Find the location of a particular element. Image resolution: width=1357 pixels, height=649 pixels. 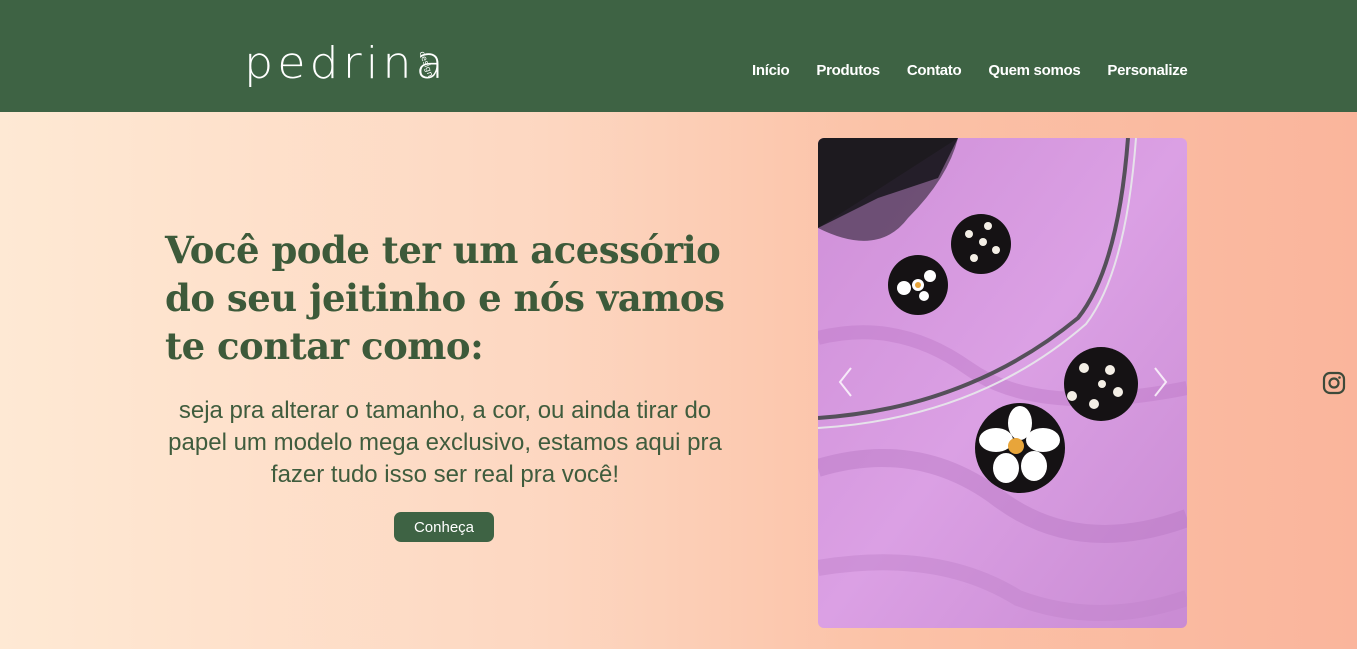

chevron-left-icon is located at coordinates (846, 382).